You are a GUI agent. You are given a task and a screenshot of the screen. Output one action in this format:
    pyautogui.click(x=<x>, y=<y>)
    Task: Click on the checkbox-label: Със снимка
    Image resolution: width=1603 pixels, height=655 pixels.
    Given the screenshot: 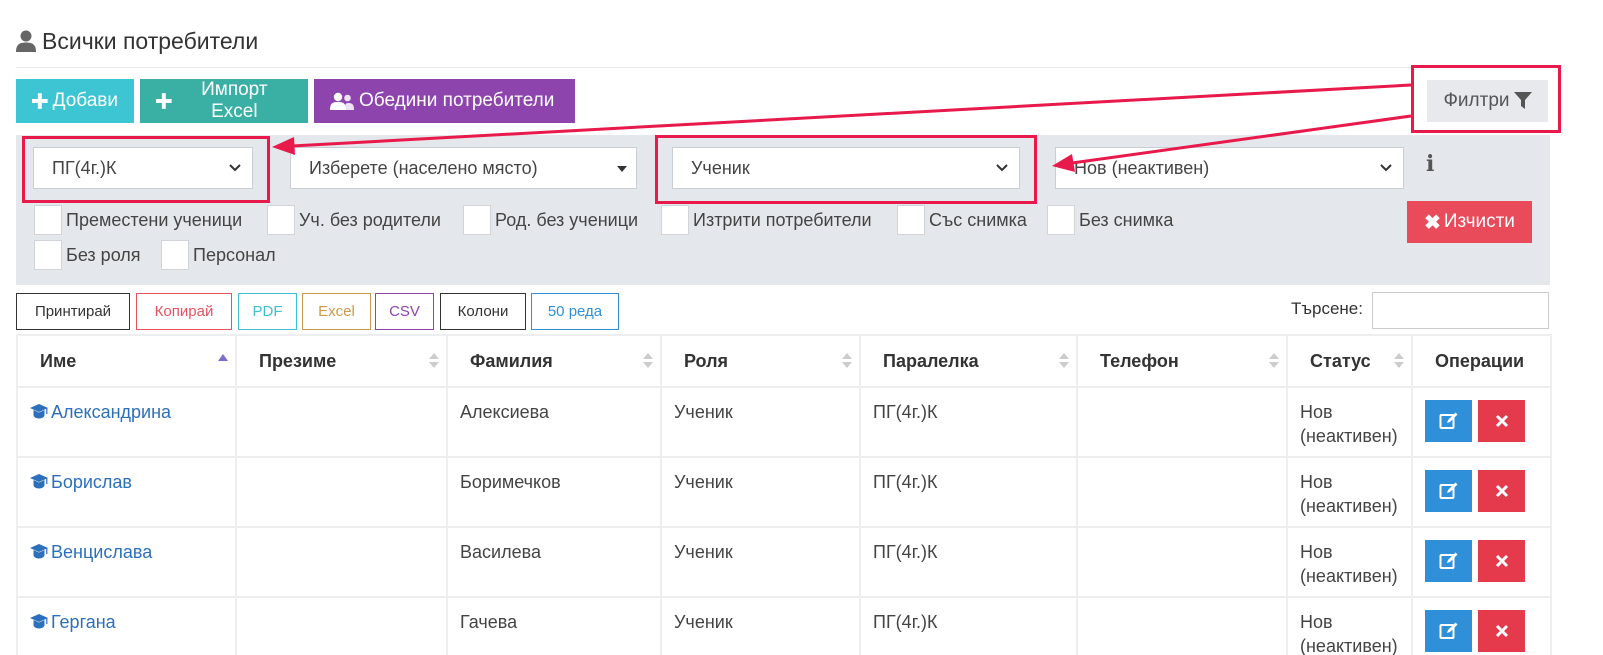 What is the action you would take?
    pyautogui.click(x=978, y=219)
    